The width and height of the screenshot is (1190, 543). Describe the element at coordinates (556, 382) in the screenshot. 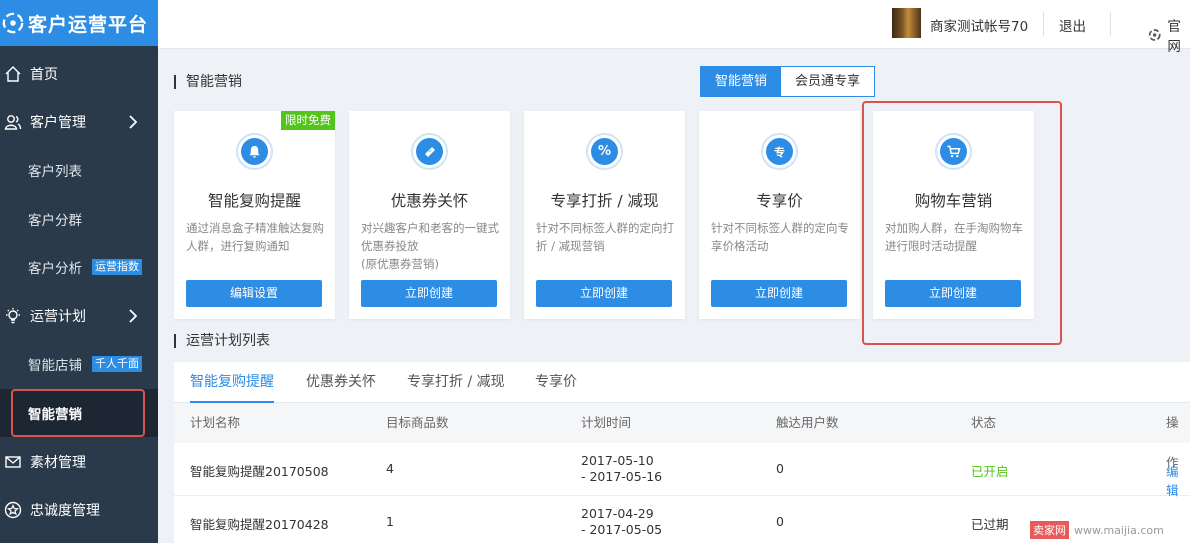

I see `tab-exclusive-price: 专享价` at that location.